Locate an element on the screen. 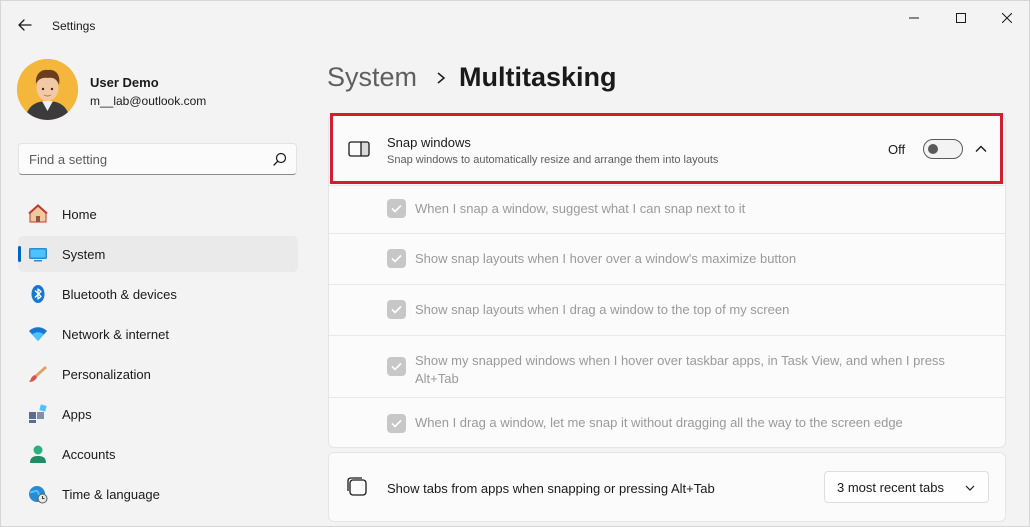 This screenshot has height=527, width=1030. toggle-state-label: Off is located at coordinates (897, 149).